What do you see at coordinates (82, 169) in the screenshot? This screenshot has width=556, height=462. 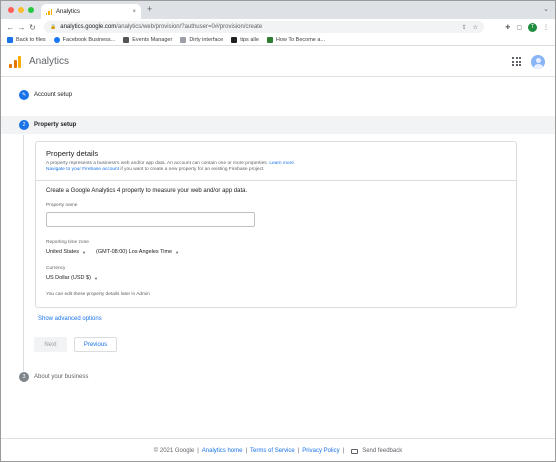 I see `firebase-account-link: Navigate to your Firebase account` at bounding box center [82, 169].